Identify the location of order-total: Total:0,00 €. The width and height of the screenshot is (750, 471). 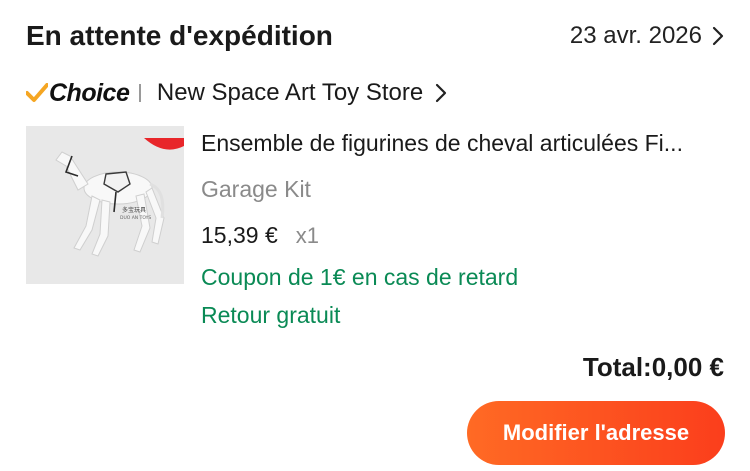
(653, 367).